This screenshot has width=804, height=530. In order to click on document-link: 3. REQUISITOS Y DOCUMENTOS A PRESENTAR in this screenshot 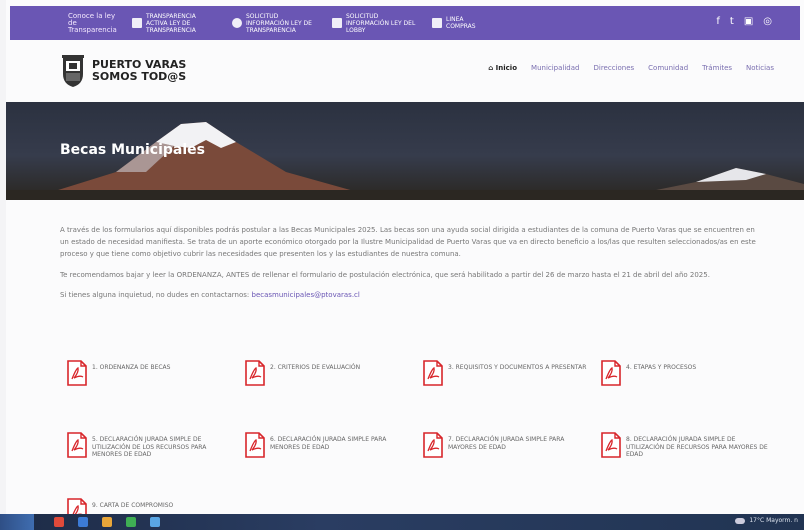, I will do `click(507, 373)`.